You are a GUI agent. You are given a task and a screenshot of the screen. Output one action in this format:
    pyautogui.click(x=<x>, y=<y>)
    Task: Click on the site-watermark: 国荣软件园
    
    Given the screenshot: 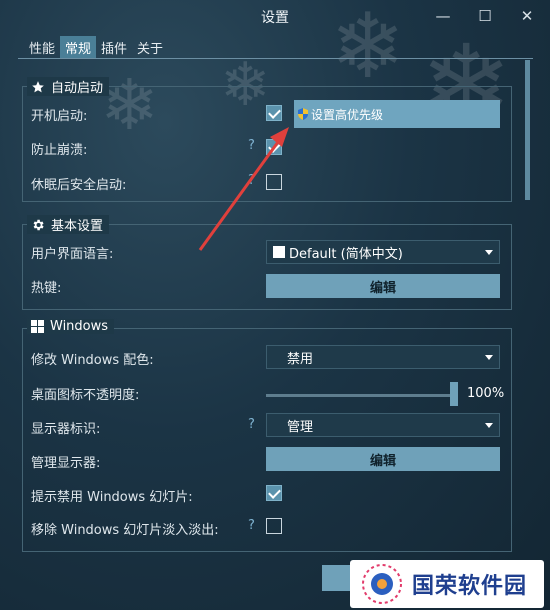 What is the action you would take?
    pyautogui.click(x=447, y=584)
    